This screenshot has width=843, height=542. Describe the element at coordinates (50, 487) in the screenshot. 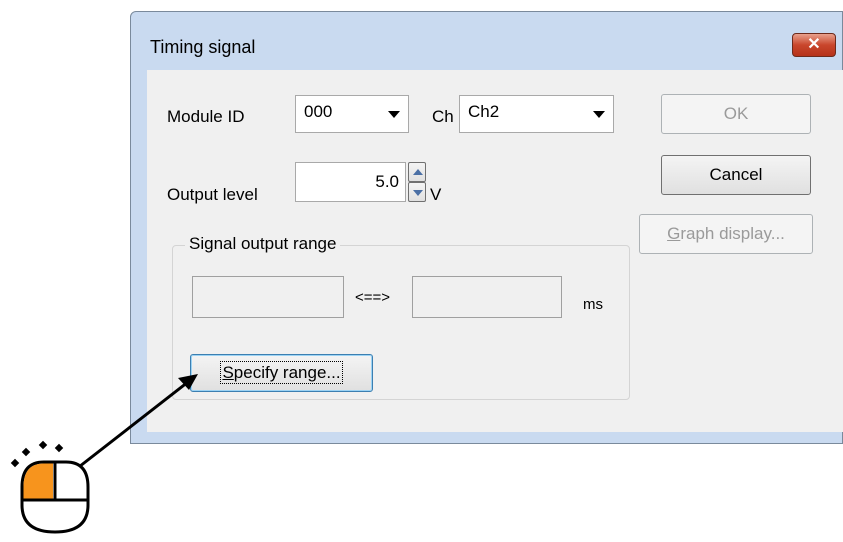

I see `mouse-click-icon` at that location.